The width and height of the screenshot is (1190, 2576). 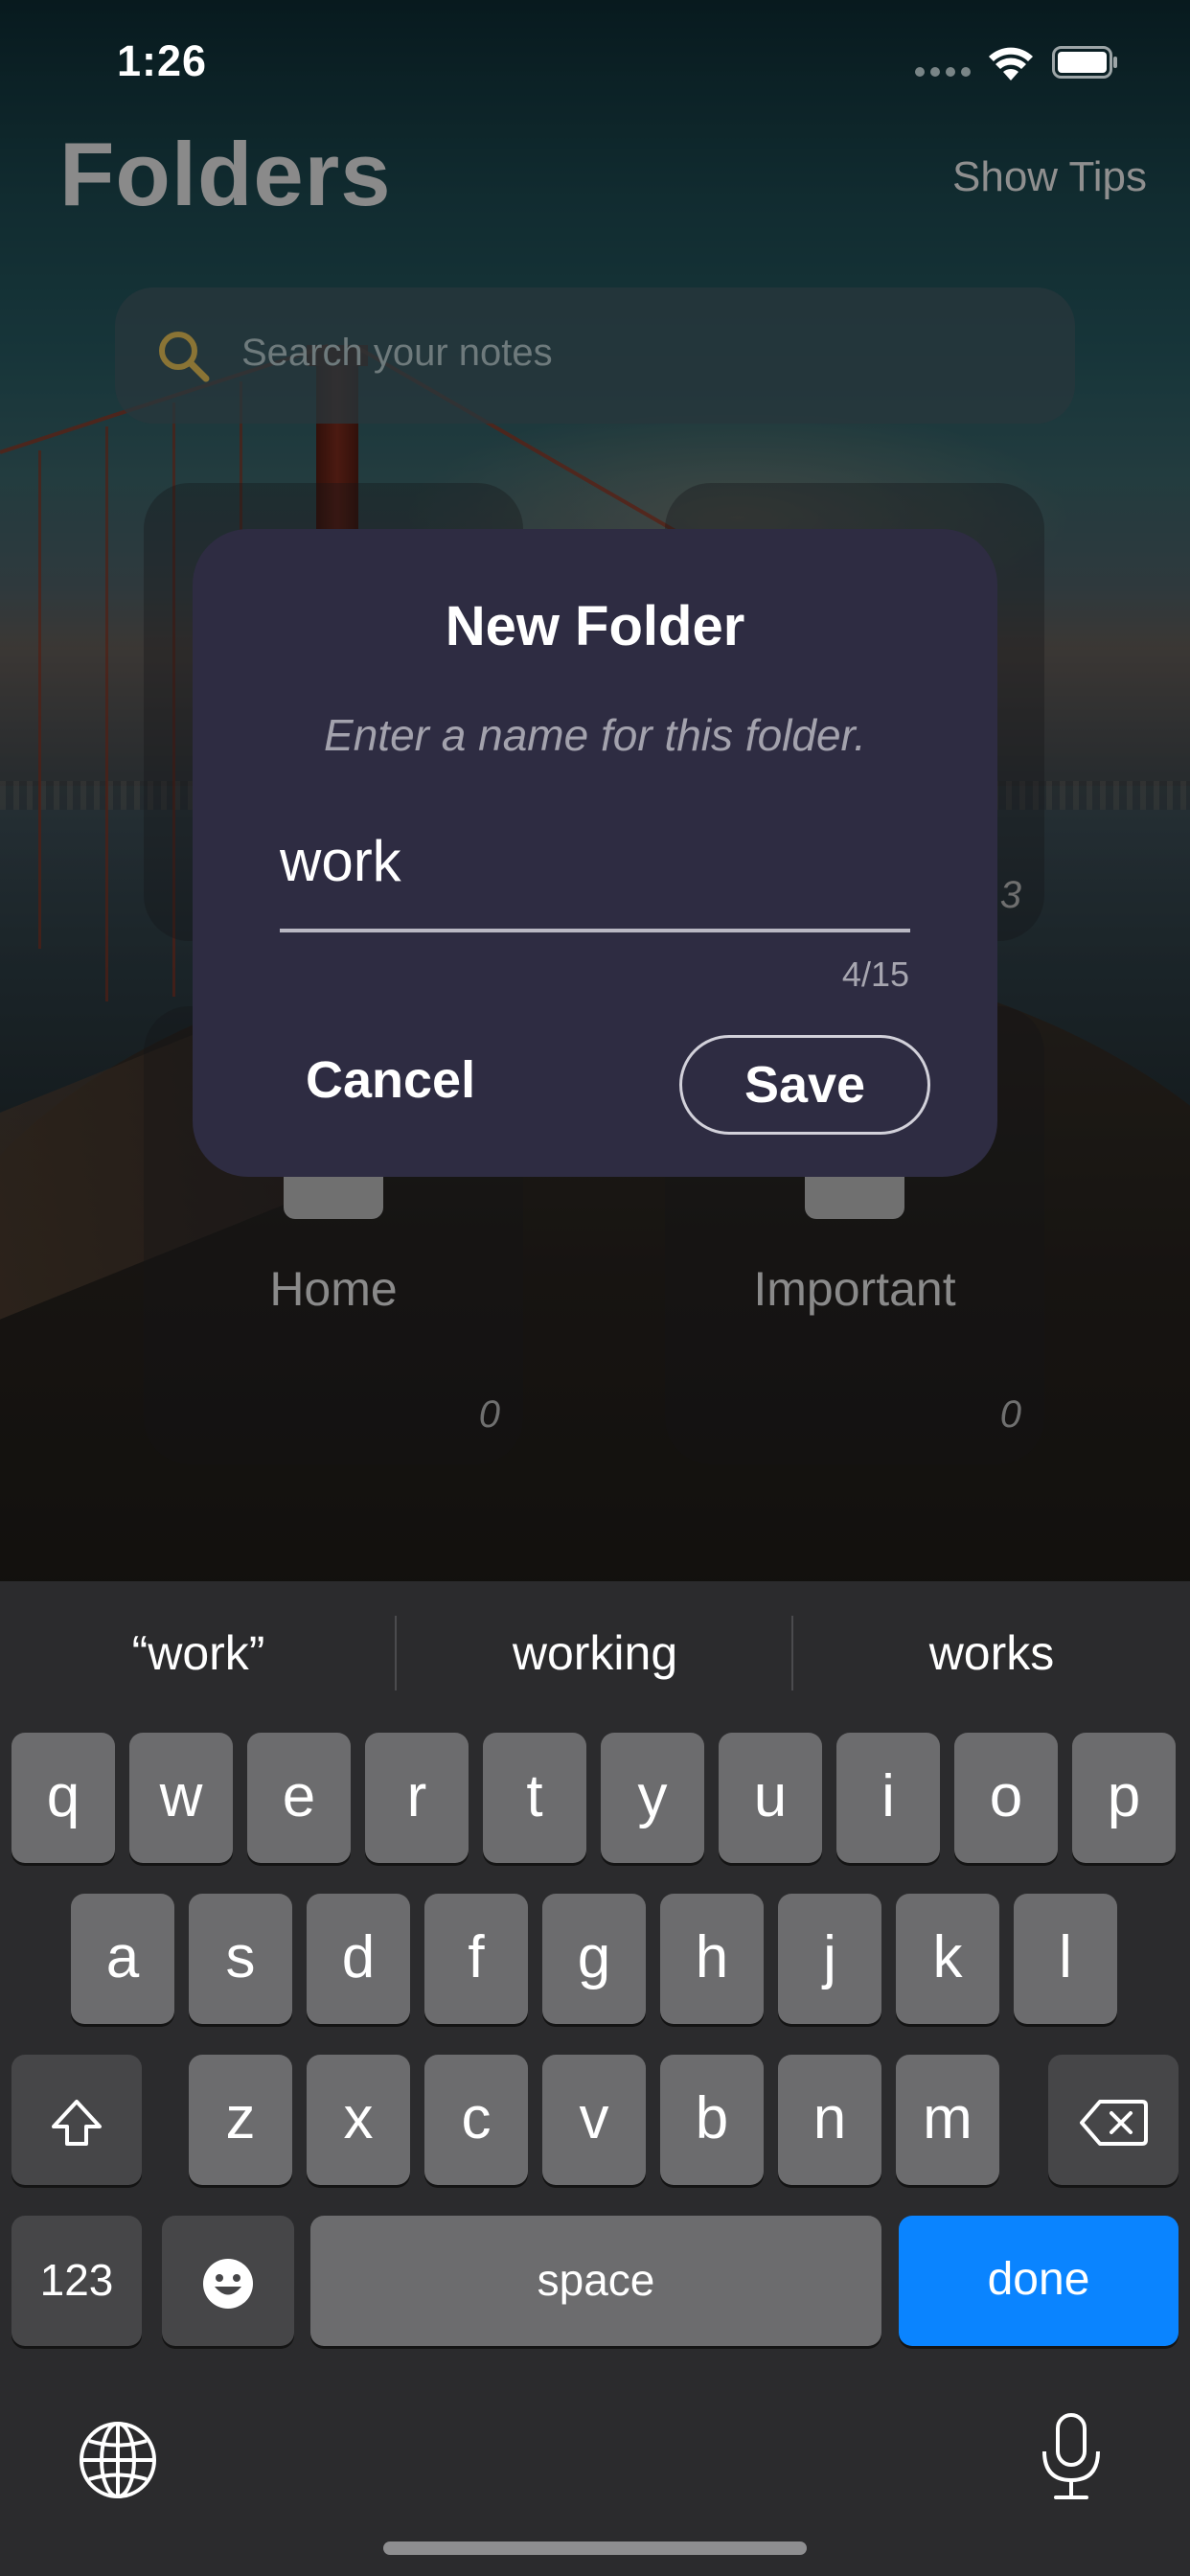 What do you see at coordinates (1049, 177) in the screenshot?
I see `show-tips-button: Show Tips` at bounding box center [1049, 177].